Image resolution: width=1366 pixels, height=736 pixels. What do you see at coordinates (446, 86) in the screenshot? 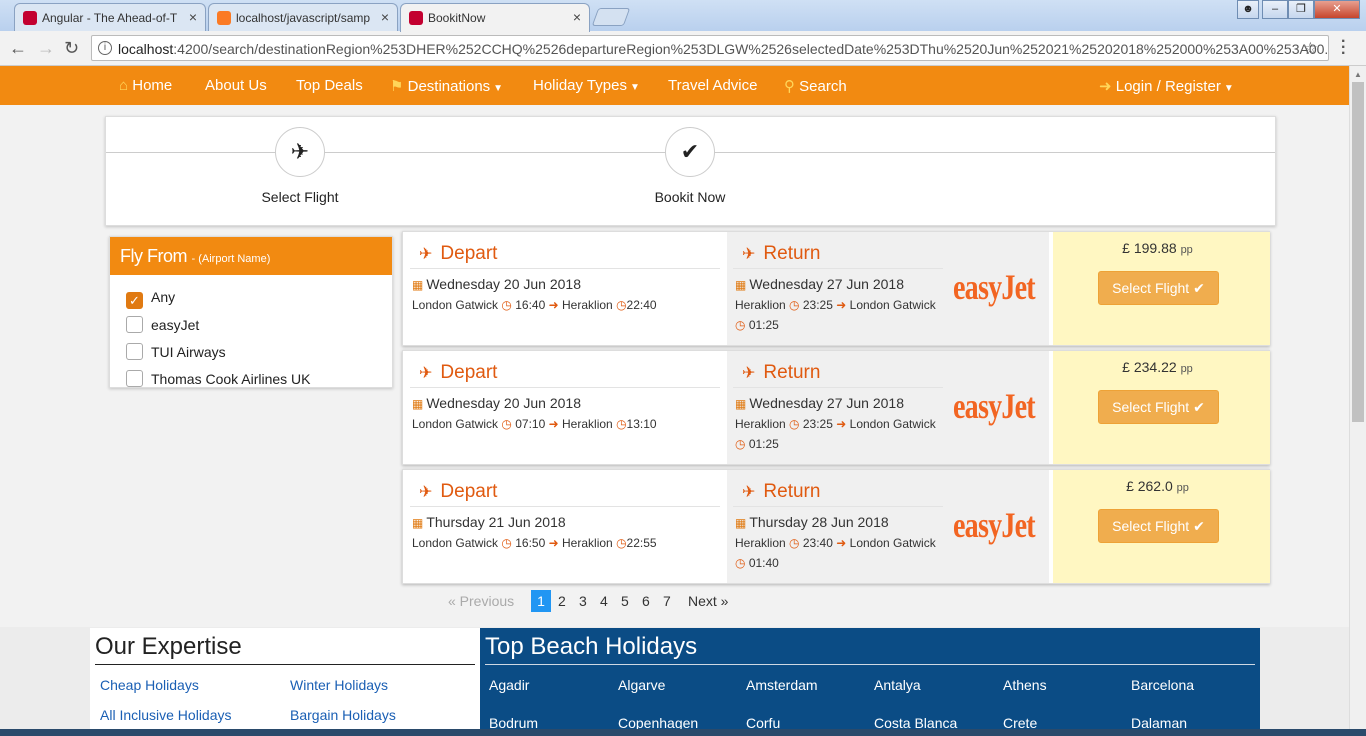
I see `nav-destinations: ⚑ Destinations ▼` at bounding box center [446, 86].